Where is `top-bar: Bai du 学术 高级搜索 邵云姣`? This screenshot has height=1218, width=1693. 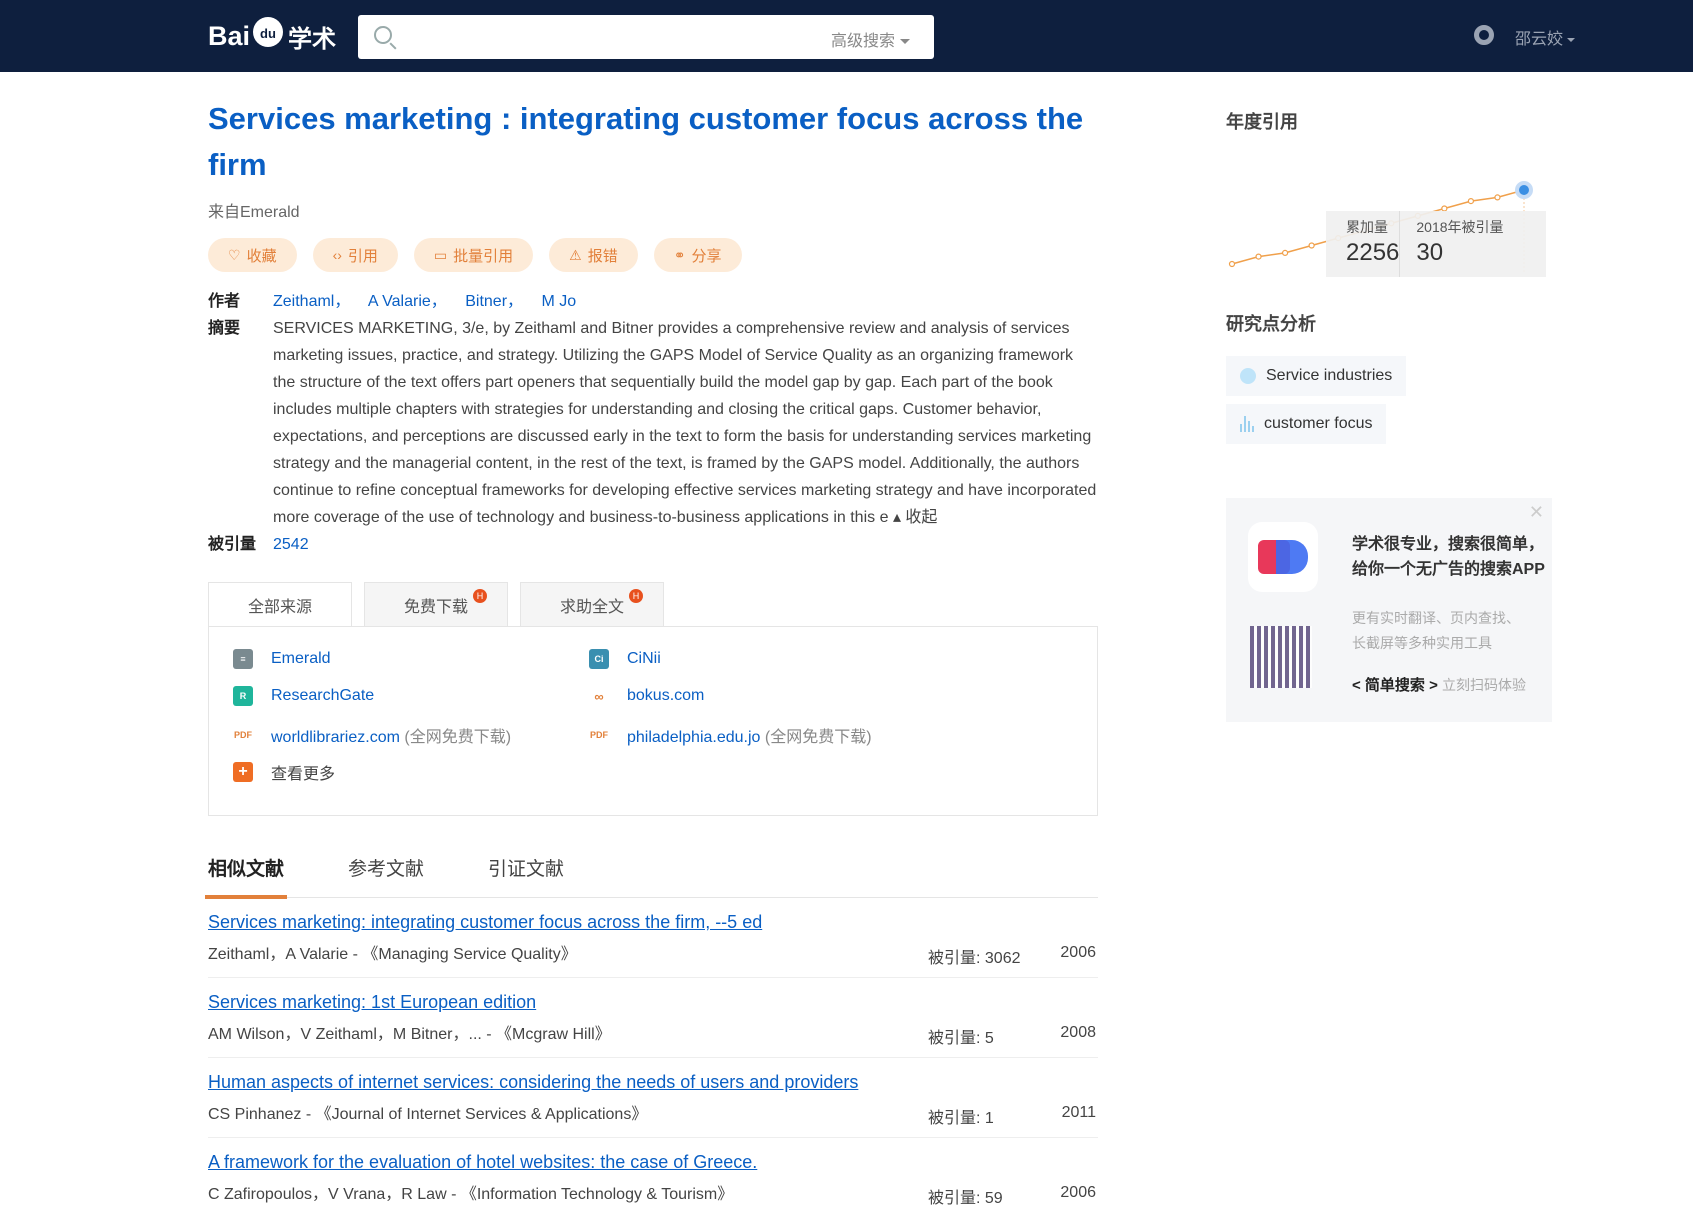
top-bar: Bai du 学术 高级搜索 邵云姣 is located at coordinates (846, 36).